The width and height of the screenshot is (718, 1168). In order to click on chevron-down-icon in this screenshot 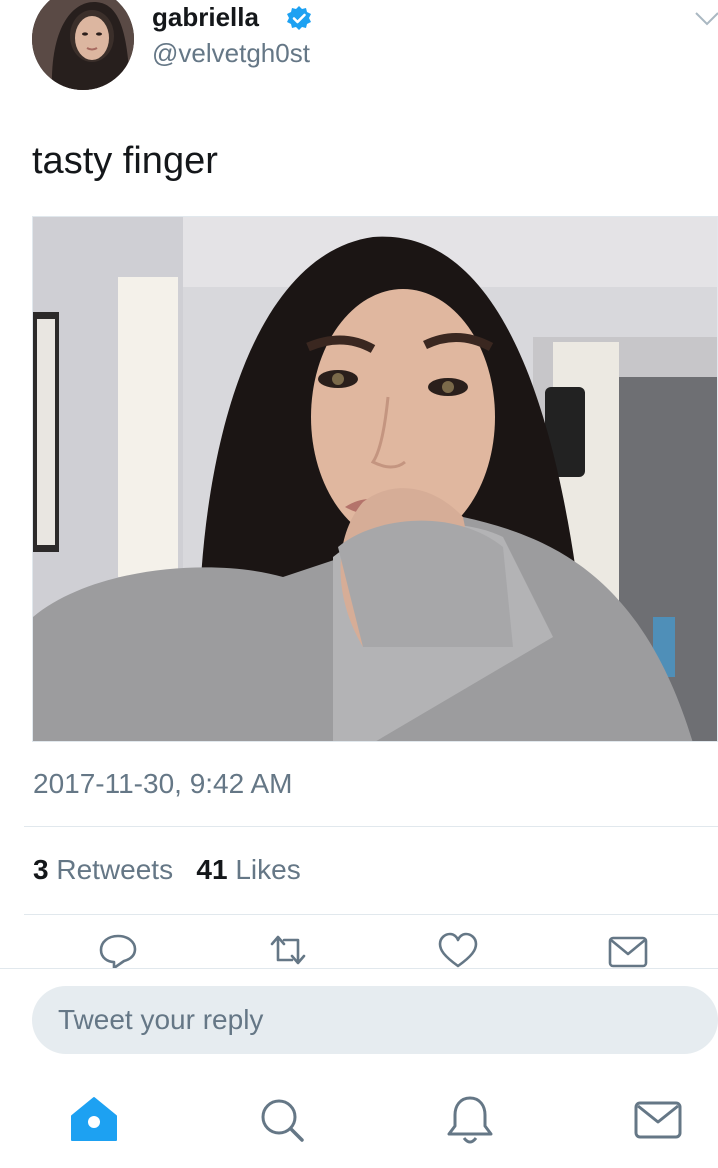, I will do `click(706, 19)`.